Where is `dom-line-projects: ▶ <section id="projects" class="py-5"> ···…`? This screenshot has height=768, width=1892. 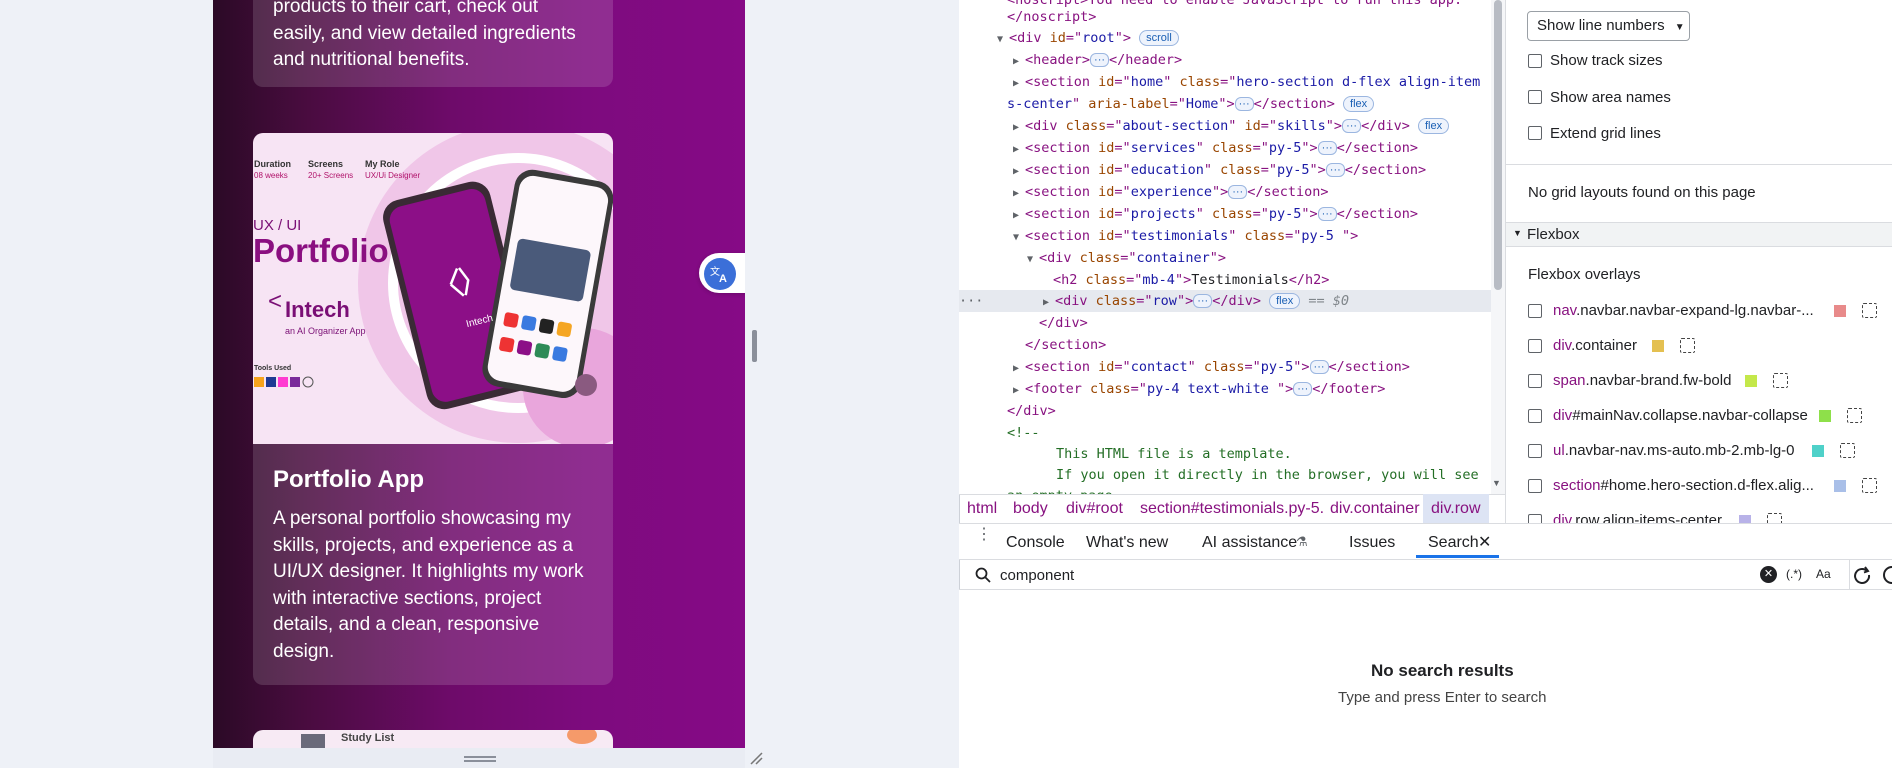 dom-line-projects: ▶ <section id="projects" class="py-5"> ···… is located at coordinates (1215, 214).